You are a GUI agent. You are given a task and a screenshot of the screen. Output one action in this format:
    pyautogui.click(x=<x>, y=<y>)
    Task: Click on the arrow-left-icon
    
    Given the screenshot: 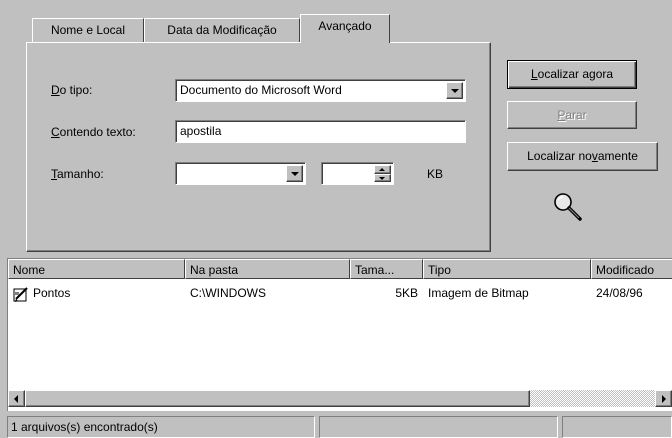 What is the action you would take?
    pyautogui.click(x=16, y=399)
    